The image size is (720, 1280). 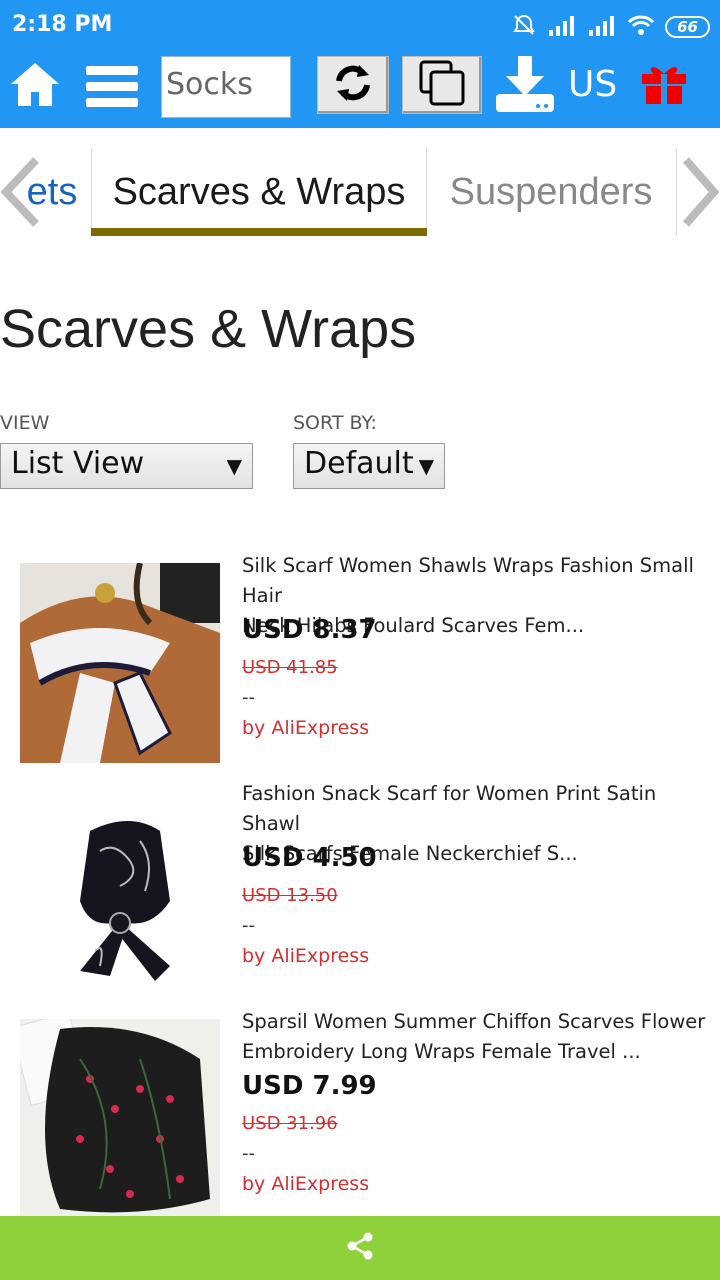 What do you see at coordinates (687, 27) in the screenshot?
I see `battery-indicator: 66` at bounding box center [687, 27].